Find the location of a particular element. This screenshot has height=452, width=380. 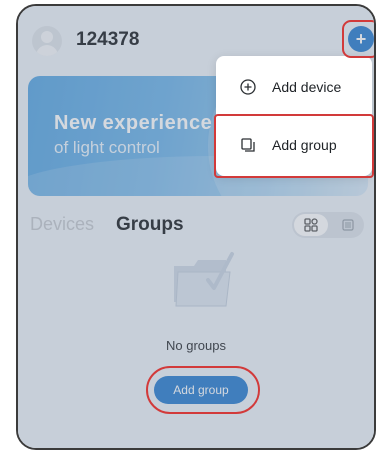

menu-item-add-device: Add device is located at coordinates (294, 87).